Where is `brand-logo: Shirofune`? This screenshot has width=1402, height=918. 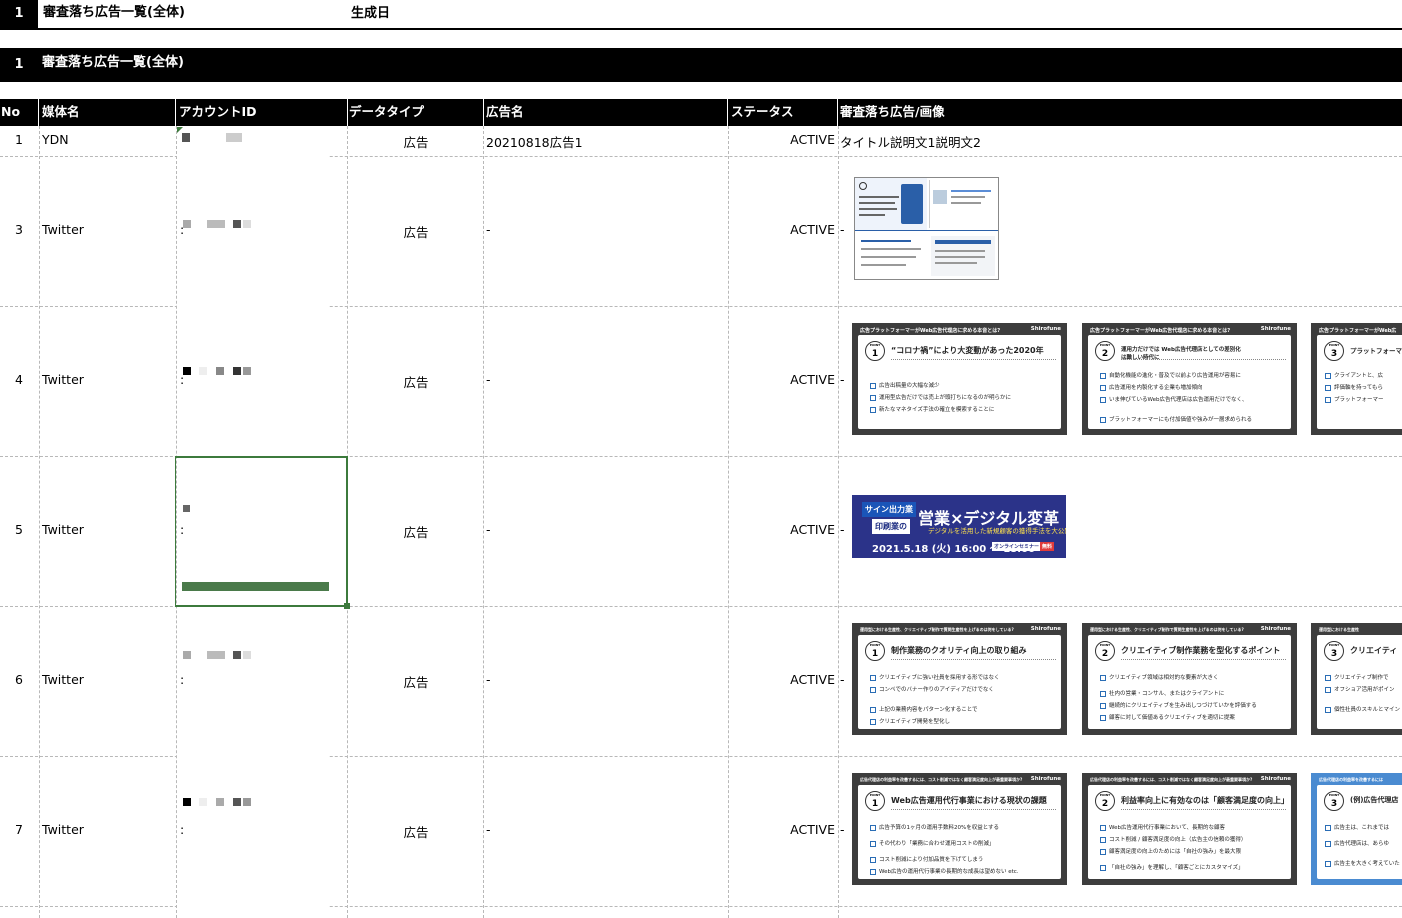 brand-logo: Shirofune is located at coordinates (1275, 329).